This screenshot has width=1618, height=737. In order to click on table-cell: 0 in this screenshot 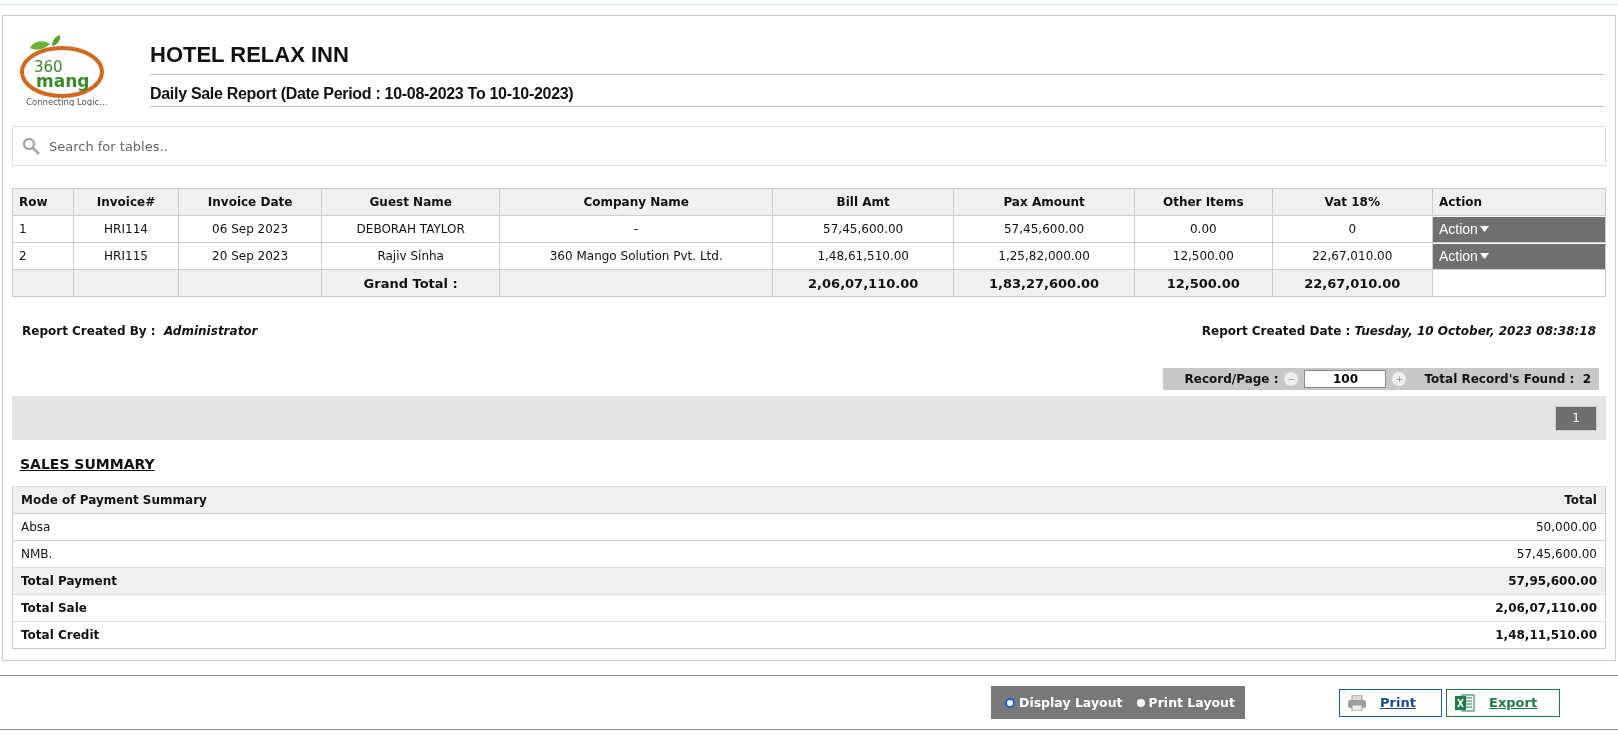, I will do `click(1352, 229)`.